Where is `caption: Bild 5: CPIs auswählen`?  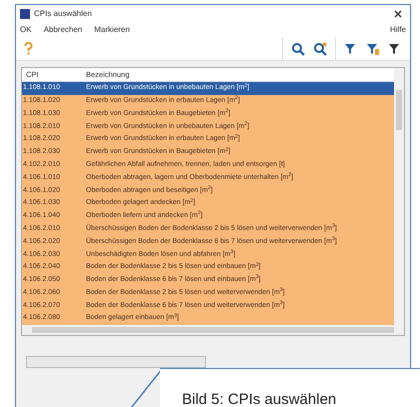
caption: Bild 5: CPIs auswählen is located at coordinates (259, 399).